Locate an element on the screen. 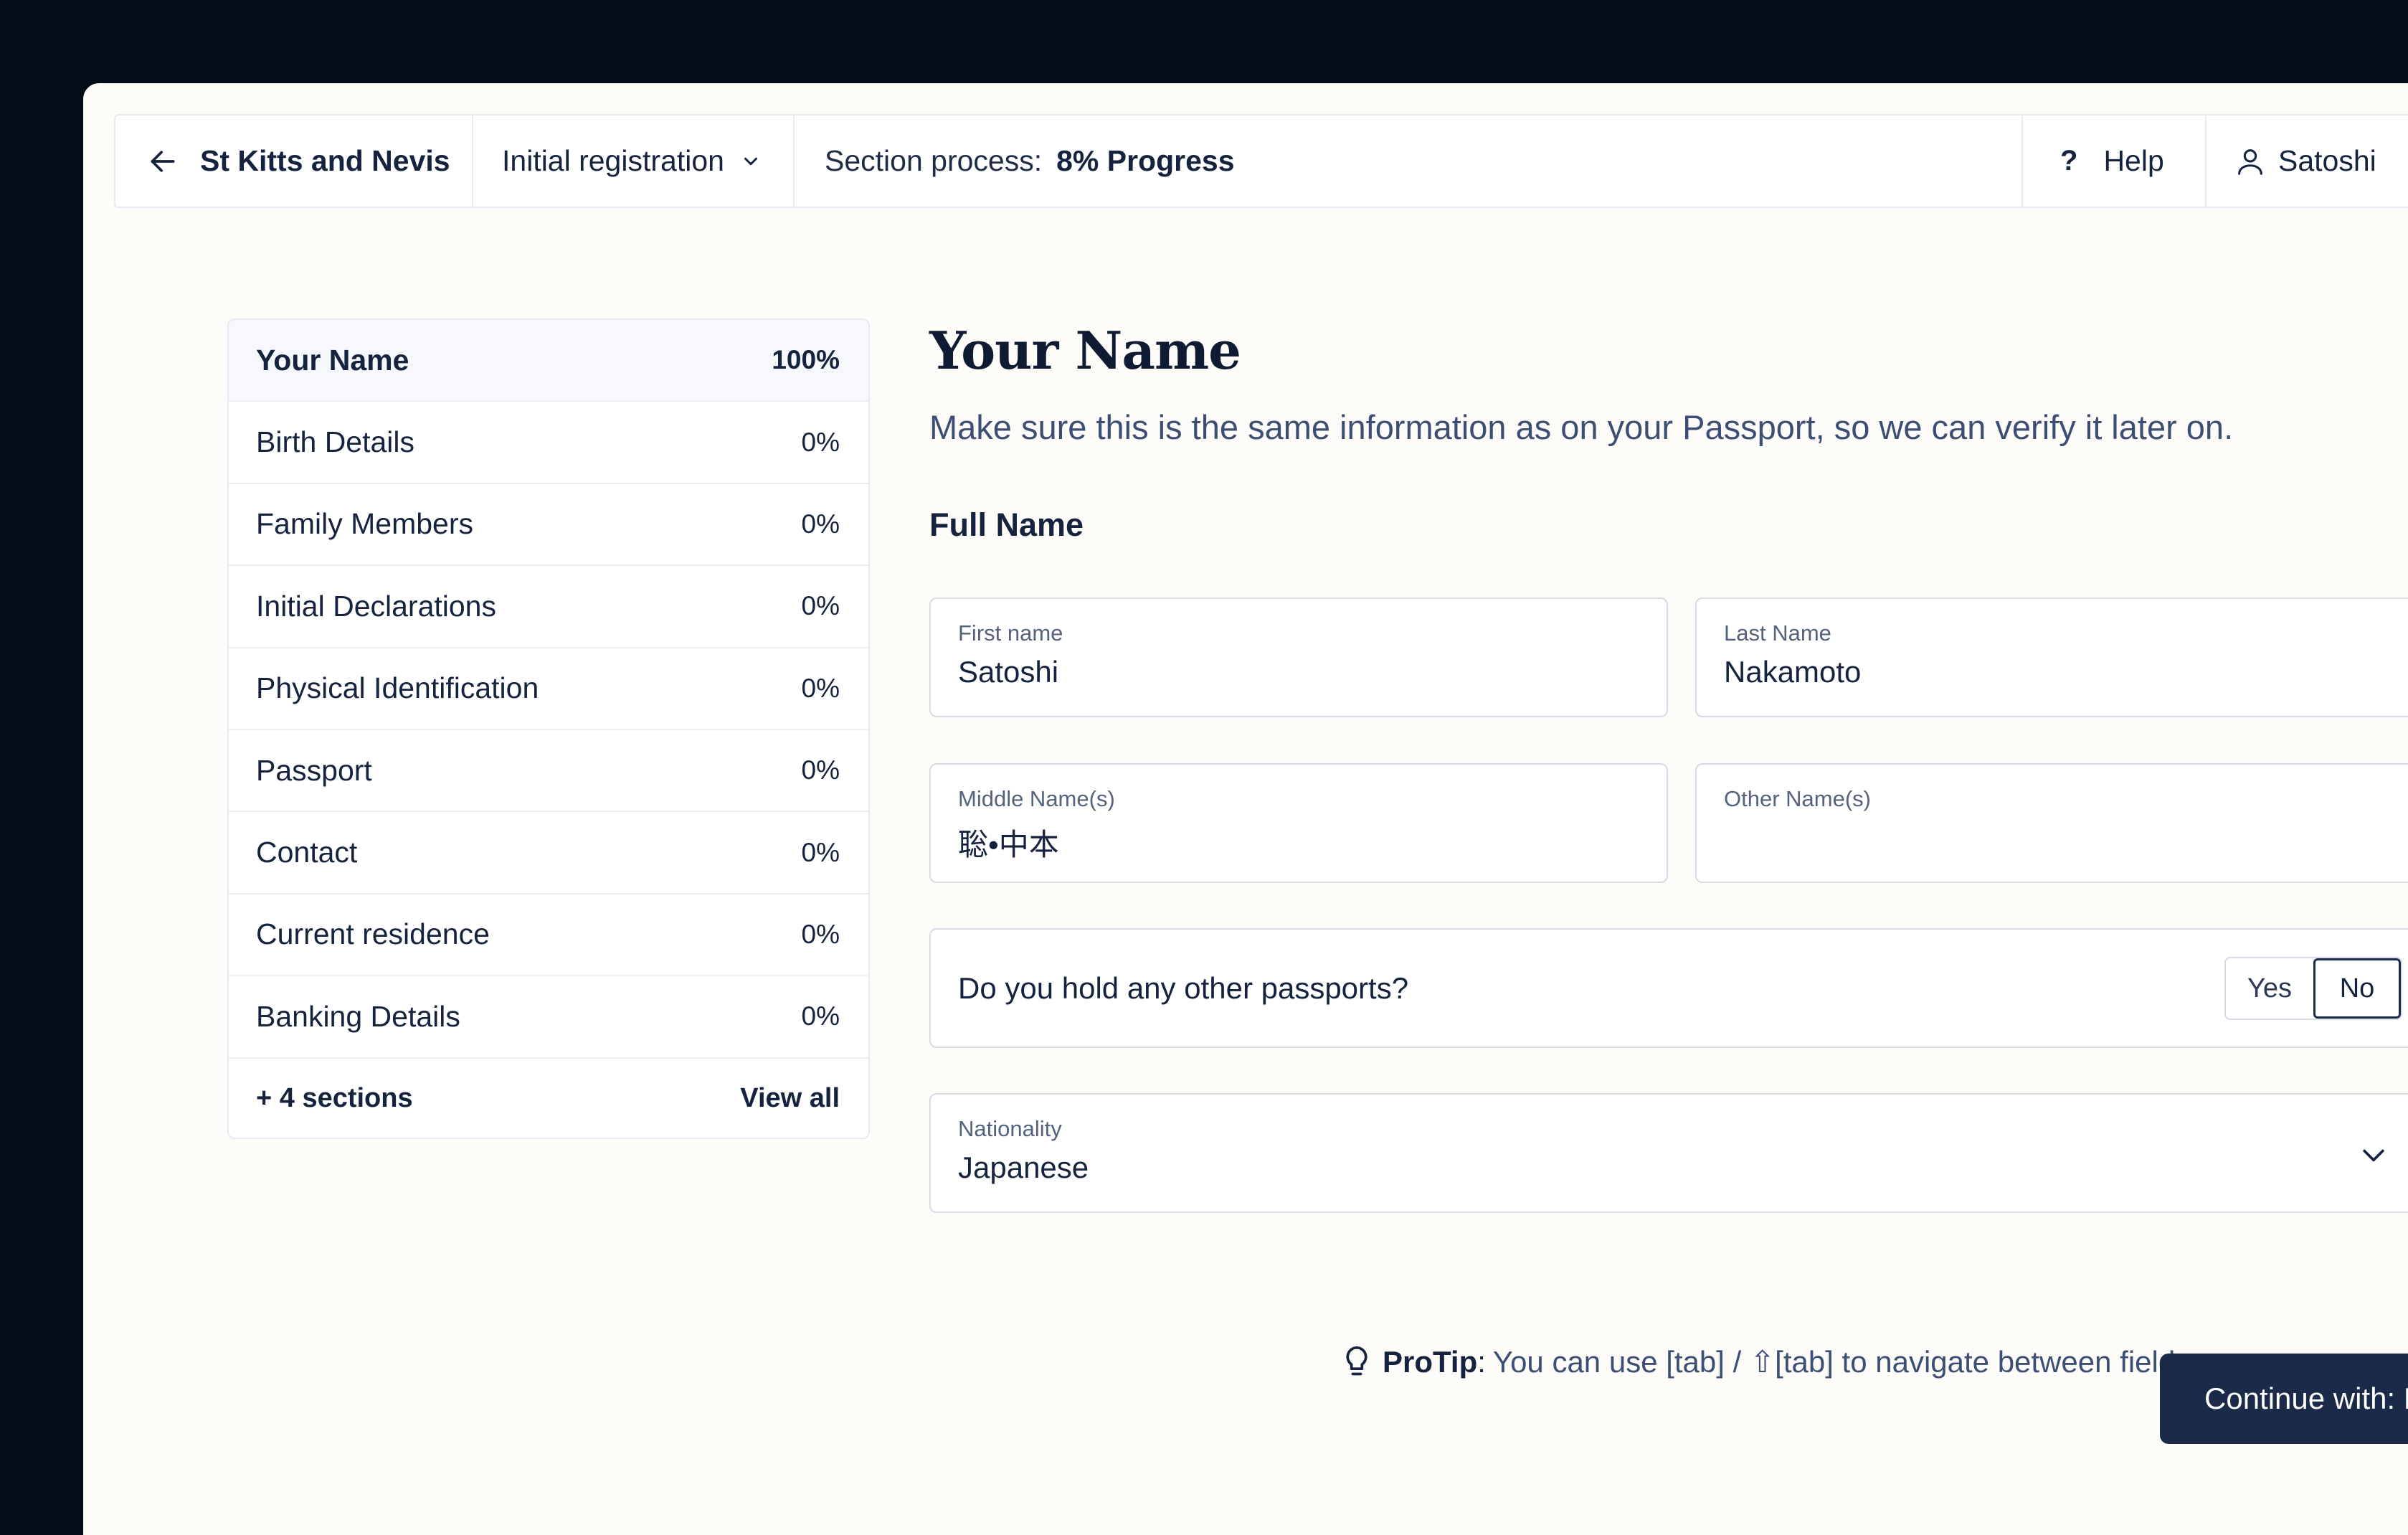  sidebar-item-label: Passport is located at coordinates (314, 770).